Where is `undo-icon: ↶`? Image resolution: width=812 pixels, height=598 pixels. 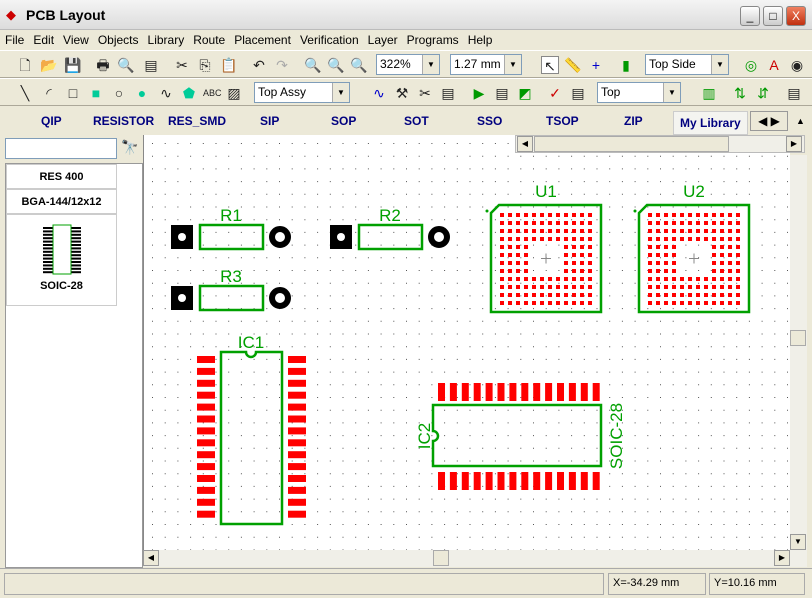
undo-icon: ↶ is located at coordinates (259, 65).